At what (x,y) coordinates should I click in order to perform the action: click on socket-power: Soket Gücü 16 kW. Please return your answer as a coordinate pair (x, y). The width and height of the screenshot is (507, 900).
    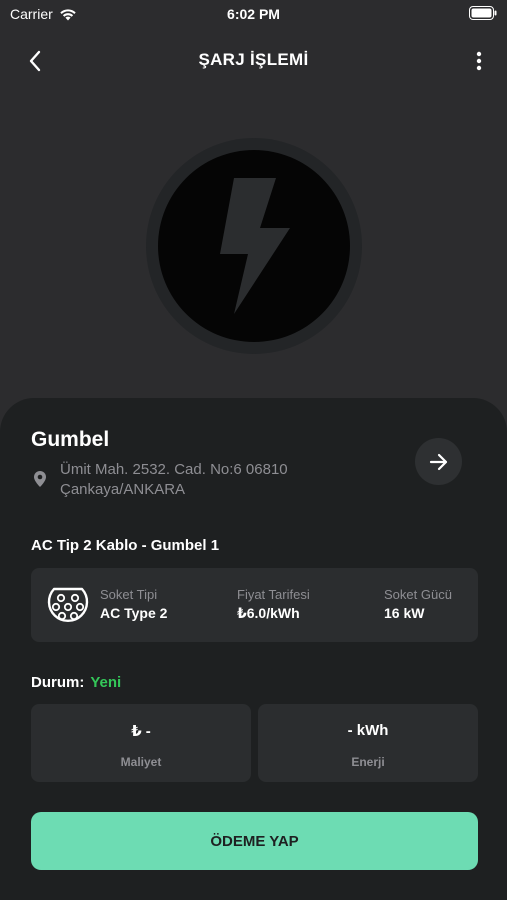
    Looking at the image, I should click on (418, 605).